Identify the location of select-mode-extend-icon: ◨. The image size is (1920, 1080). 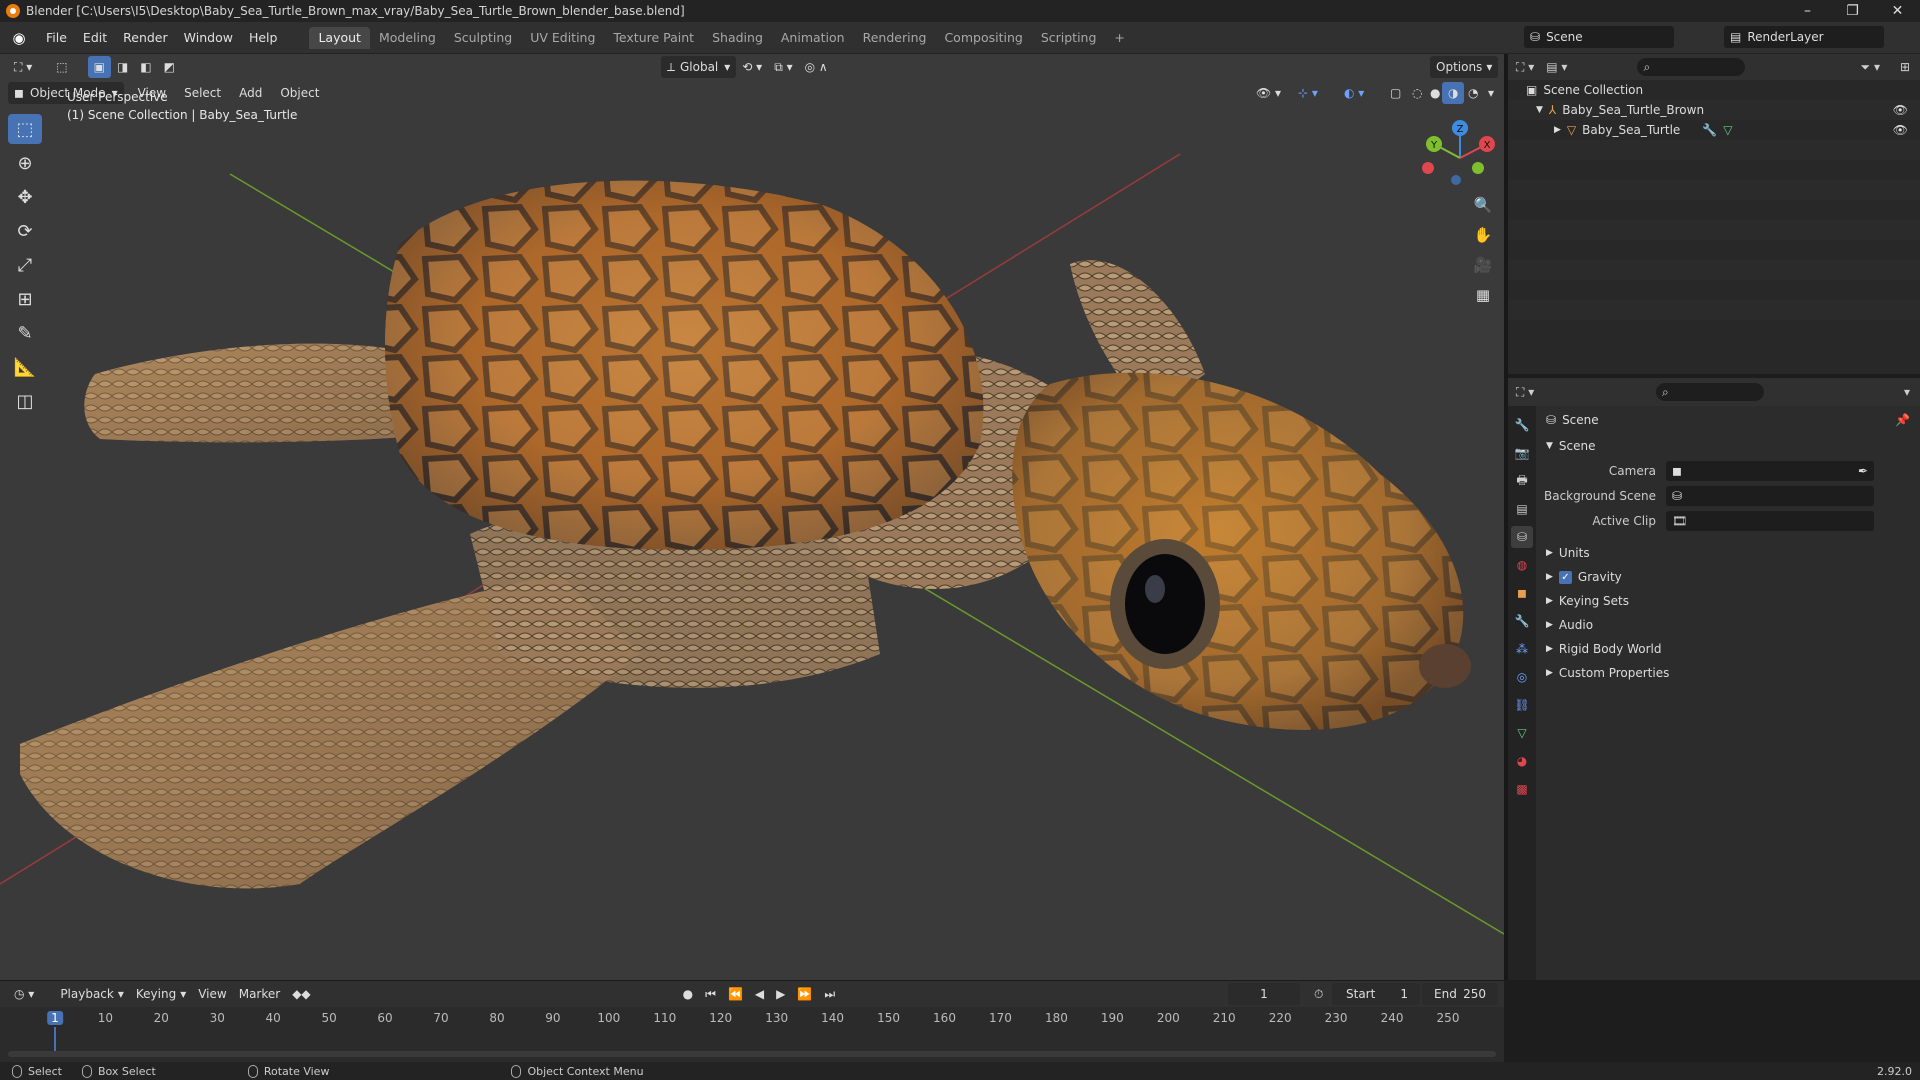
(122, 67).